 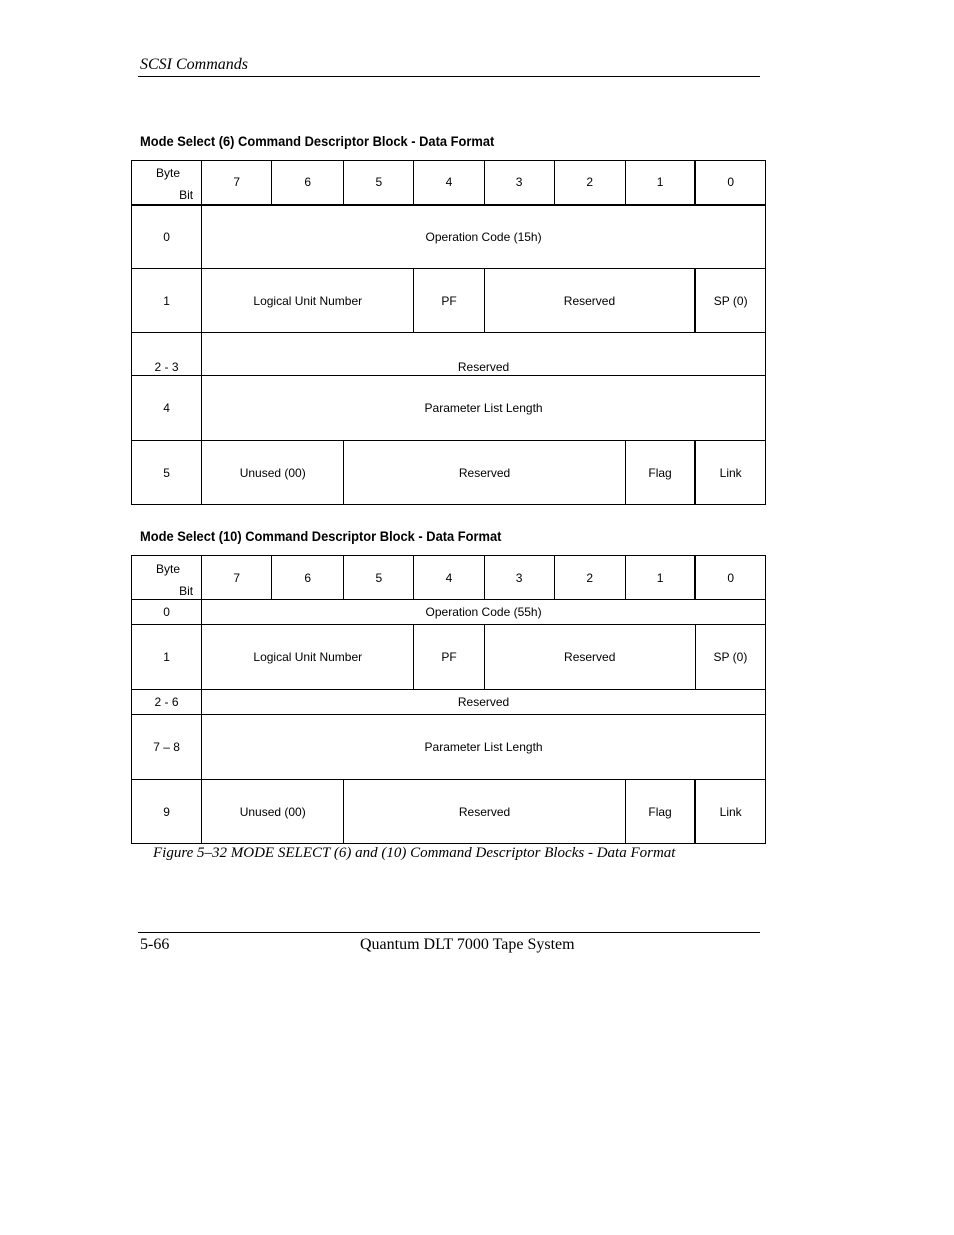 I want to click on table-row: 2 - 6 Reserved, so click(x=448, y=702).